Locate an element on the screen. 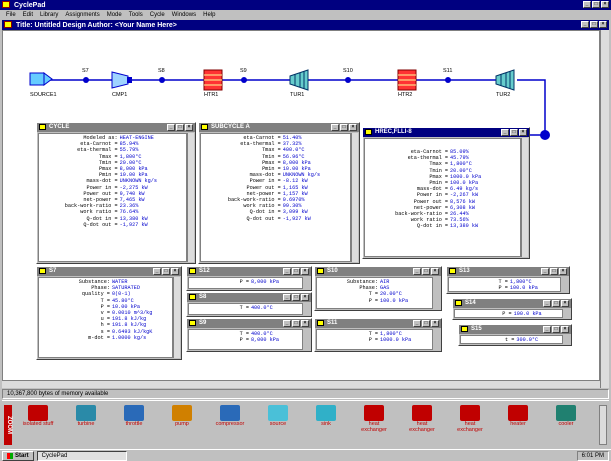 Image resolution: width=611 pixels, height=461 pixels. toolbox-item-heater: heater is located at coordinates (518, 416).